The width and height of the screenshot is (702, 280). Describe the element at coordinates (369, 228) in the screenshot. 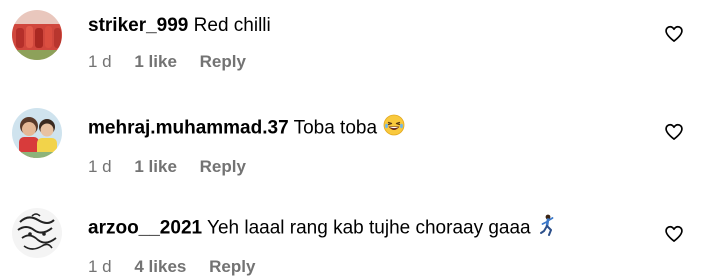

I see `comment-text: Yeh laaal rang kab tujhe choraay gaaa` at that location.